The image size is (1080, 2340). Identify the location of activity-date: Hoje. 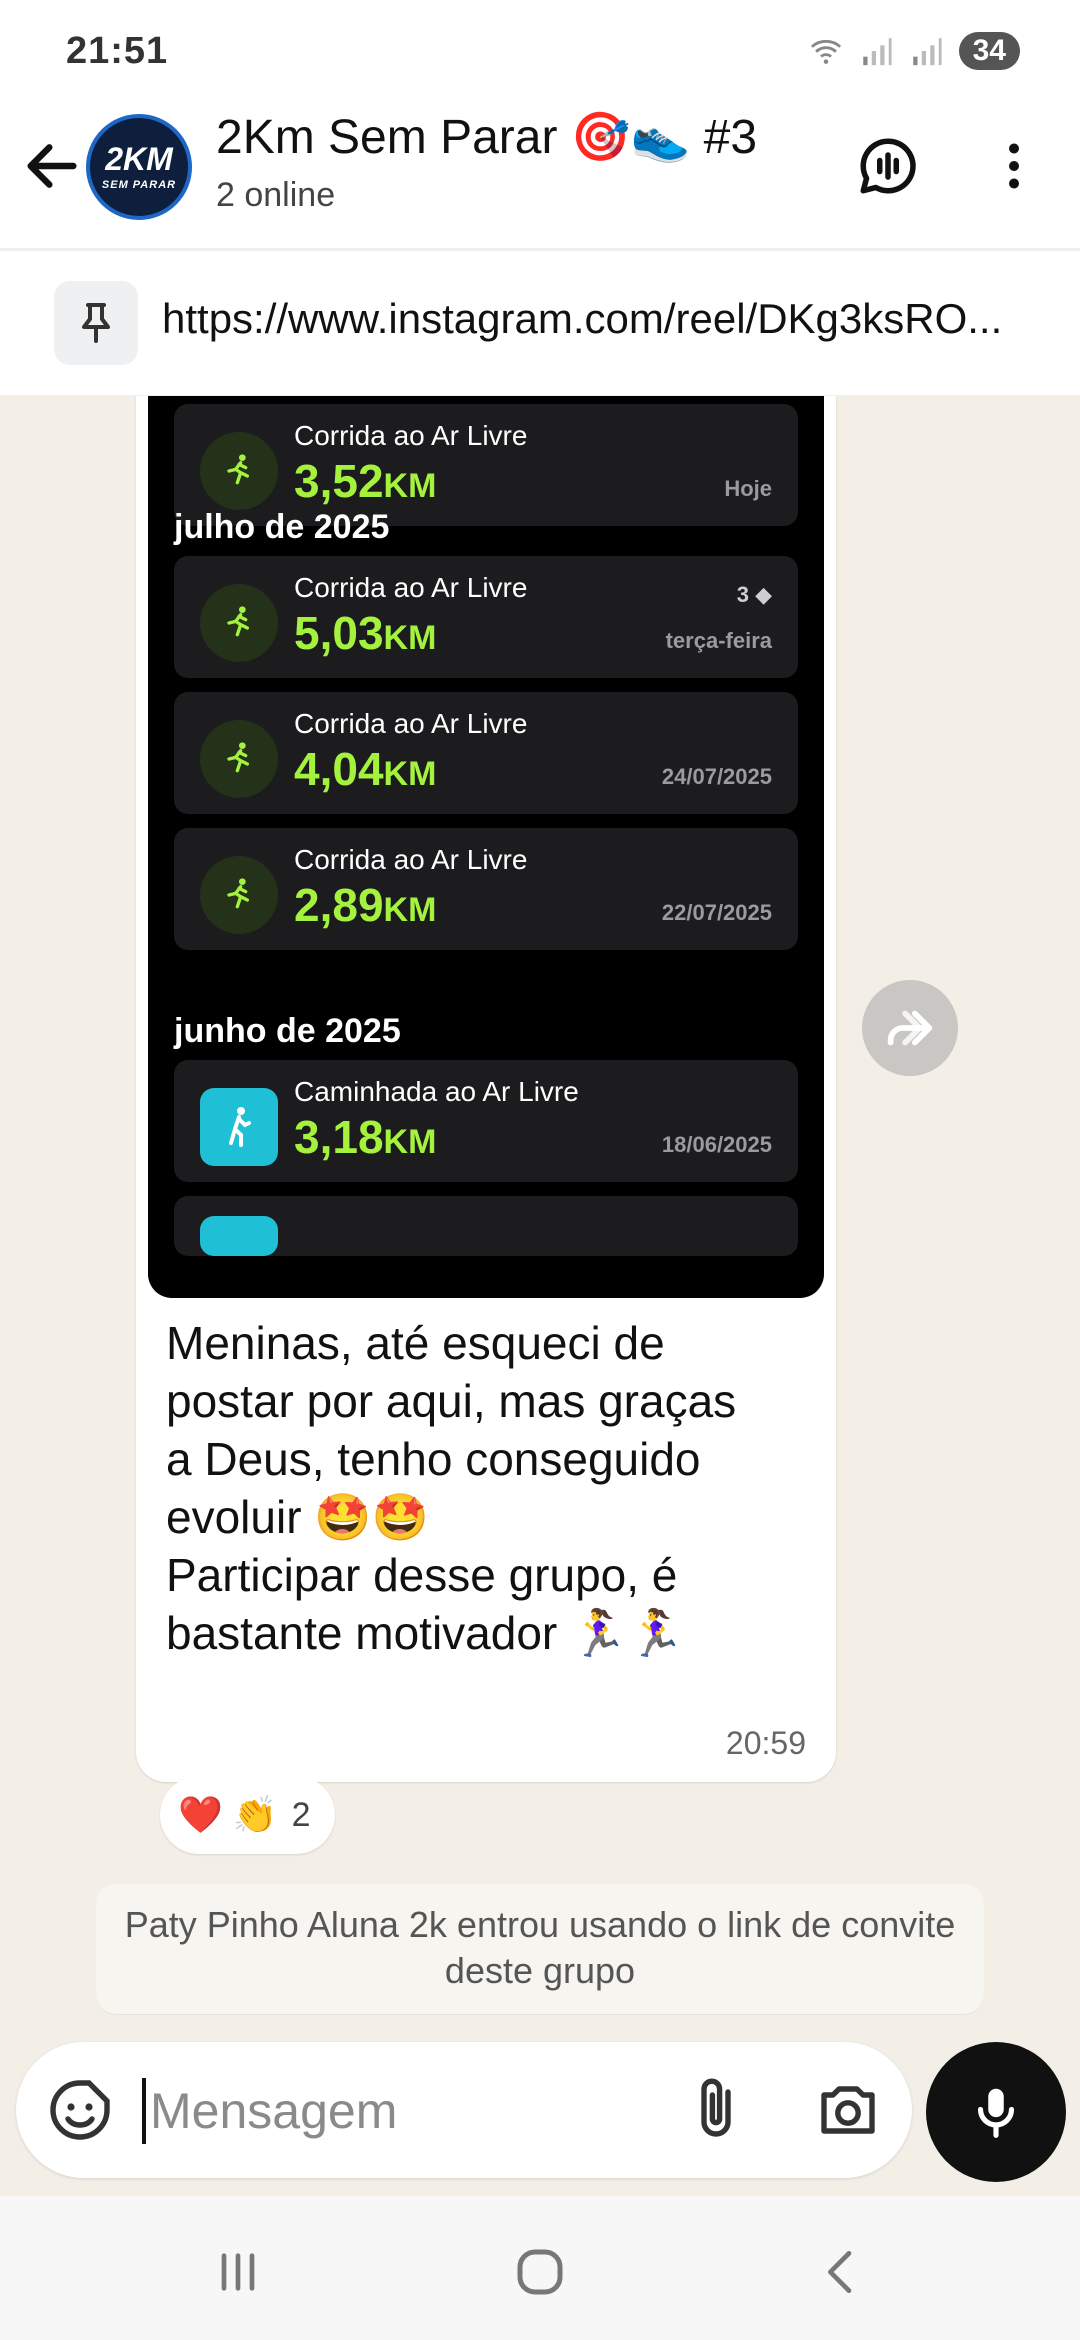
(748, 488).